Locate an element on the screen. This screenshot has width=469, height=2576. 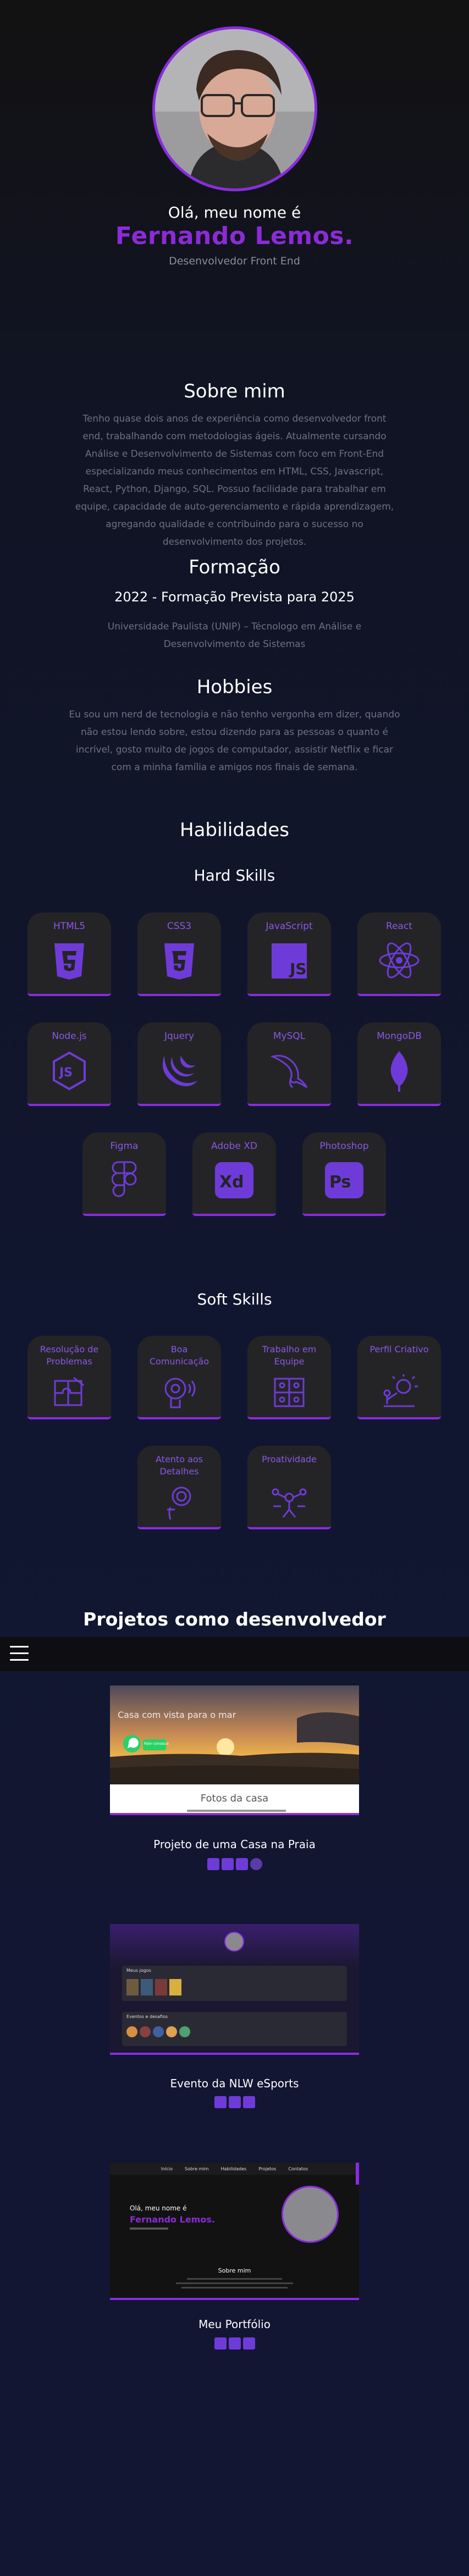
css3-icon is located at coordinates (179, 961).